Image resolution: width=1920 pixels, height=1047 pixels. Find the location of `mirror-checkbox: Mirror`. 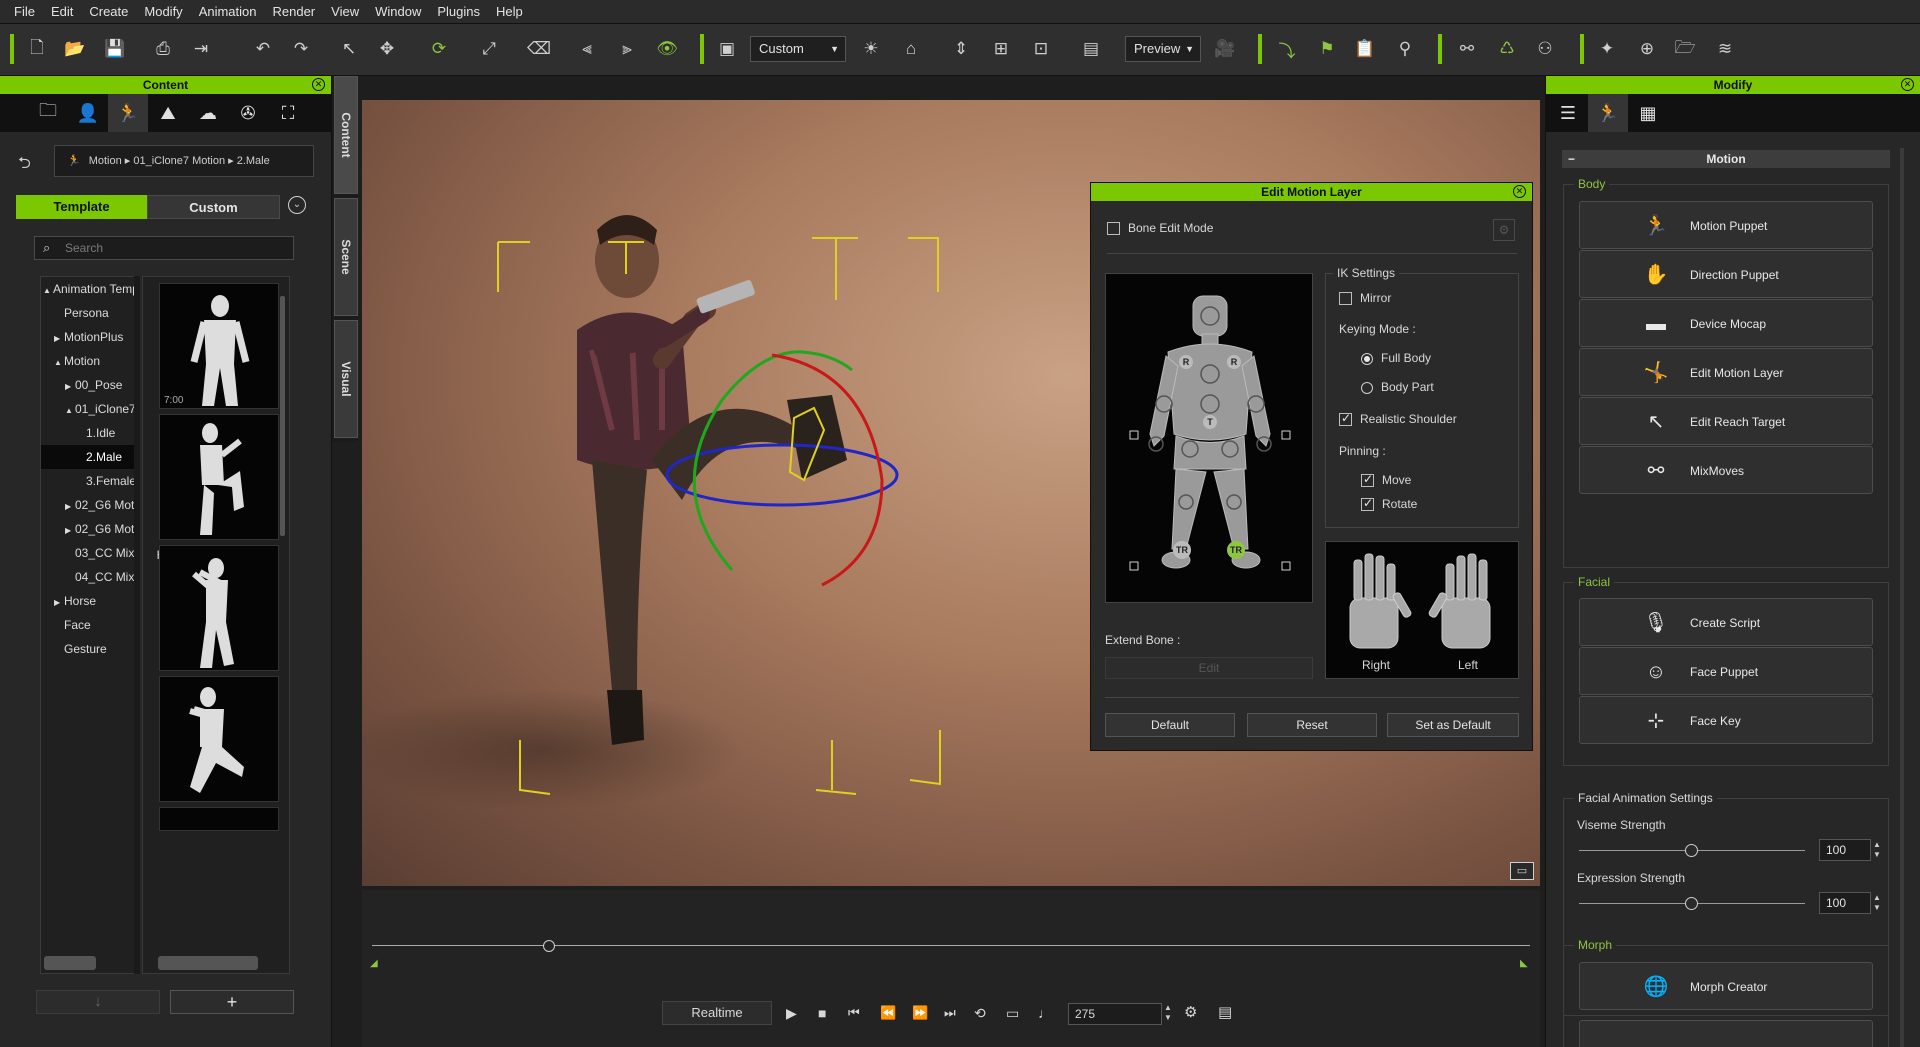

mirror-checkbox: Mirror is located at coordinates (1365, 298).